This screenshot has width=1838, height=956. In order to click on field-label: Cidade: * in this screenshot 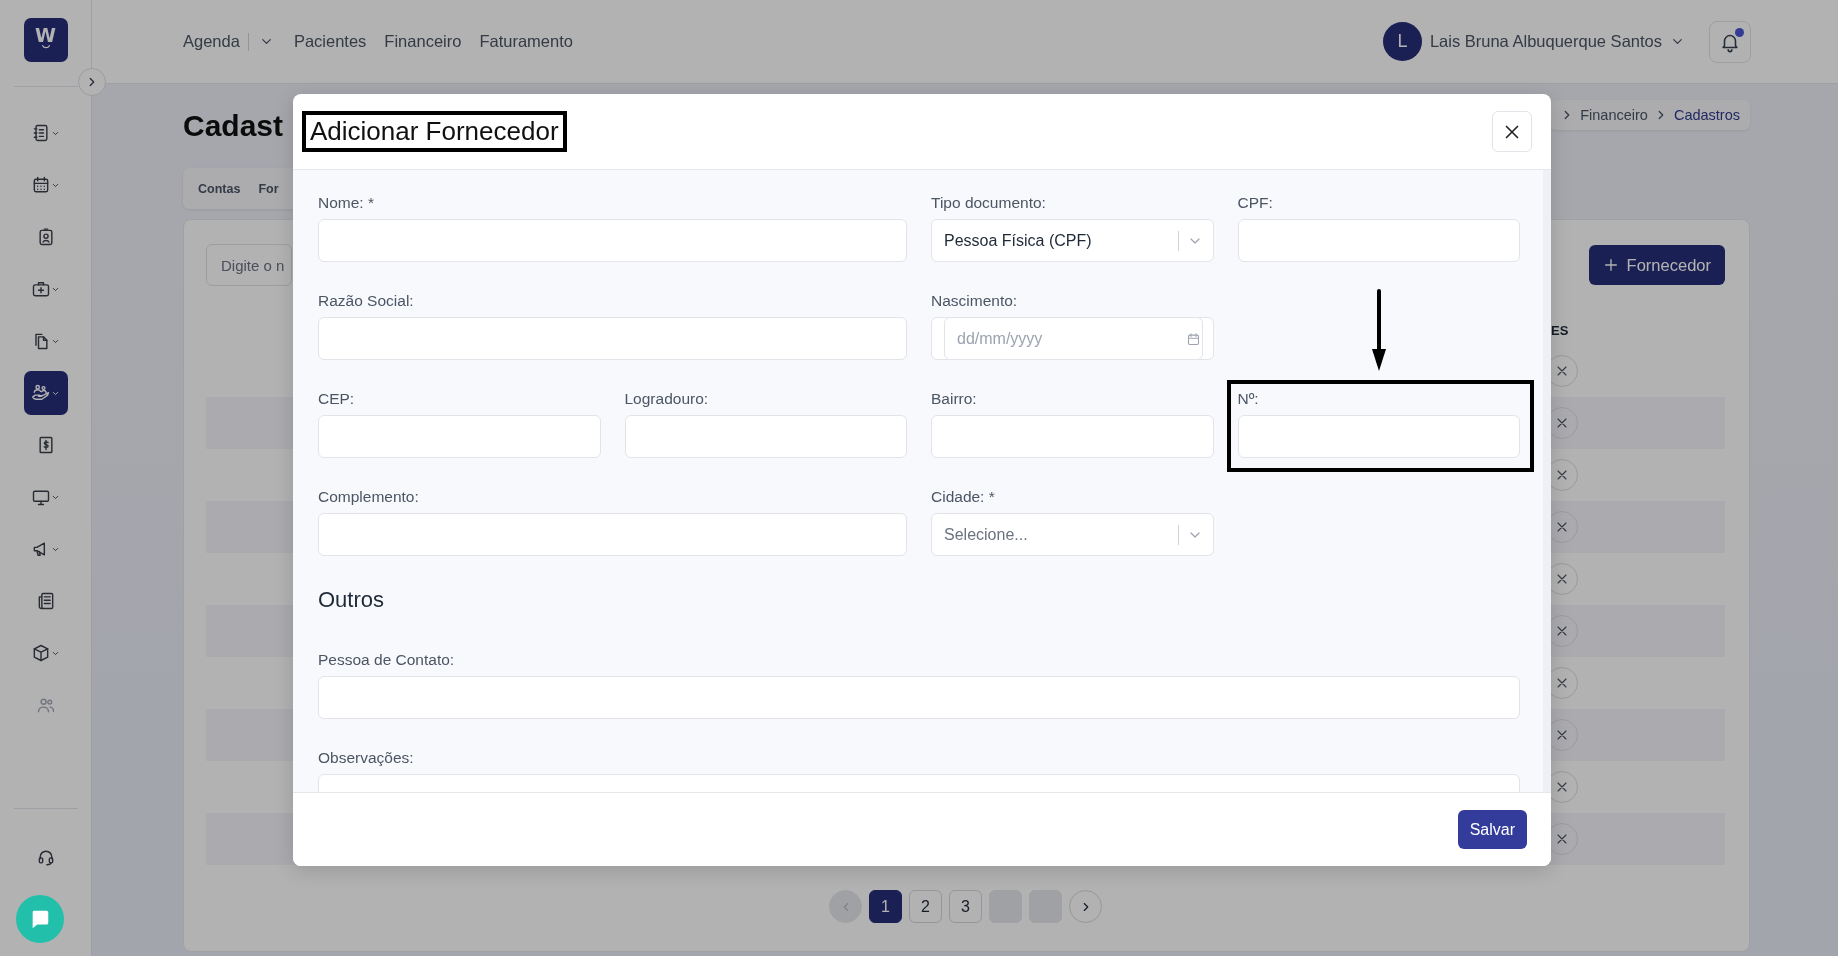, I will do `click(963, 497)`.